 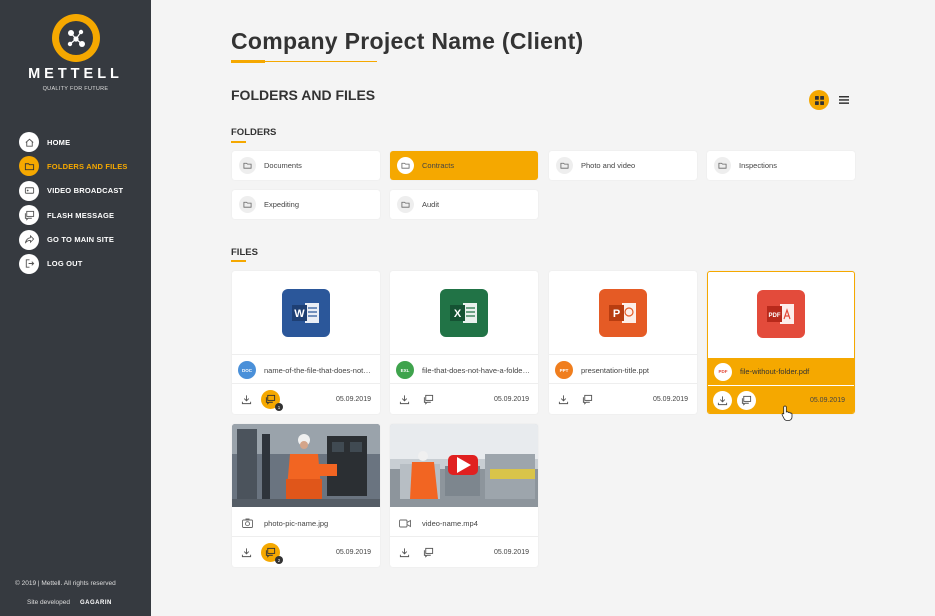 What do you see at coordinates (29, 142) in the screenshot?
I see `home-icon` at bounding box center [29, 142].